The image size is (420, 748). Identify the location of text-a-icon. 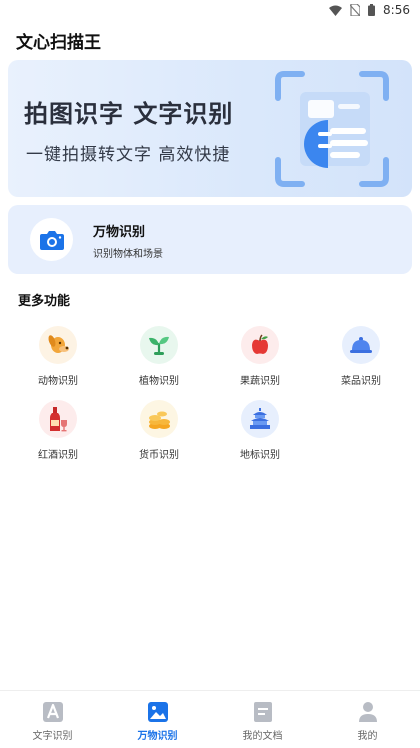
(52, 712).